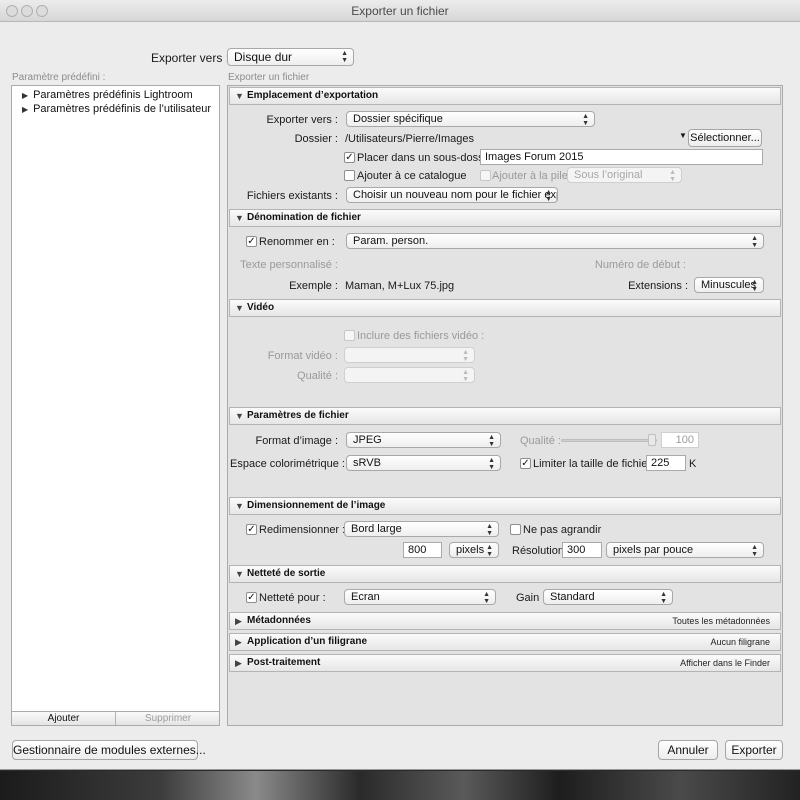 Image resolution: width=800 pixels, height=800 pixels. What do you see at coordinates (474, 550) in the screenshot?
I see `size-unit-popup: pixels ▲ ▼` at bounding box center [474, 550].